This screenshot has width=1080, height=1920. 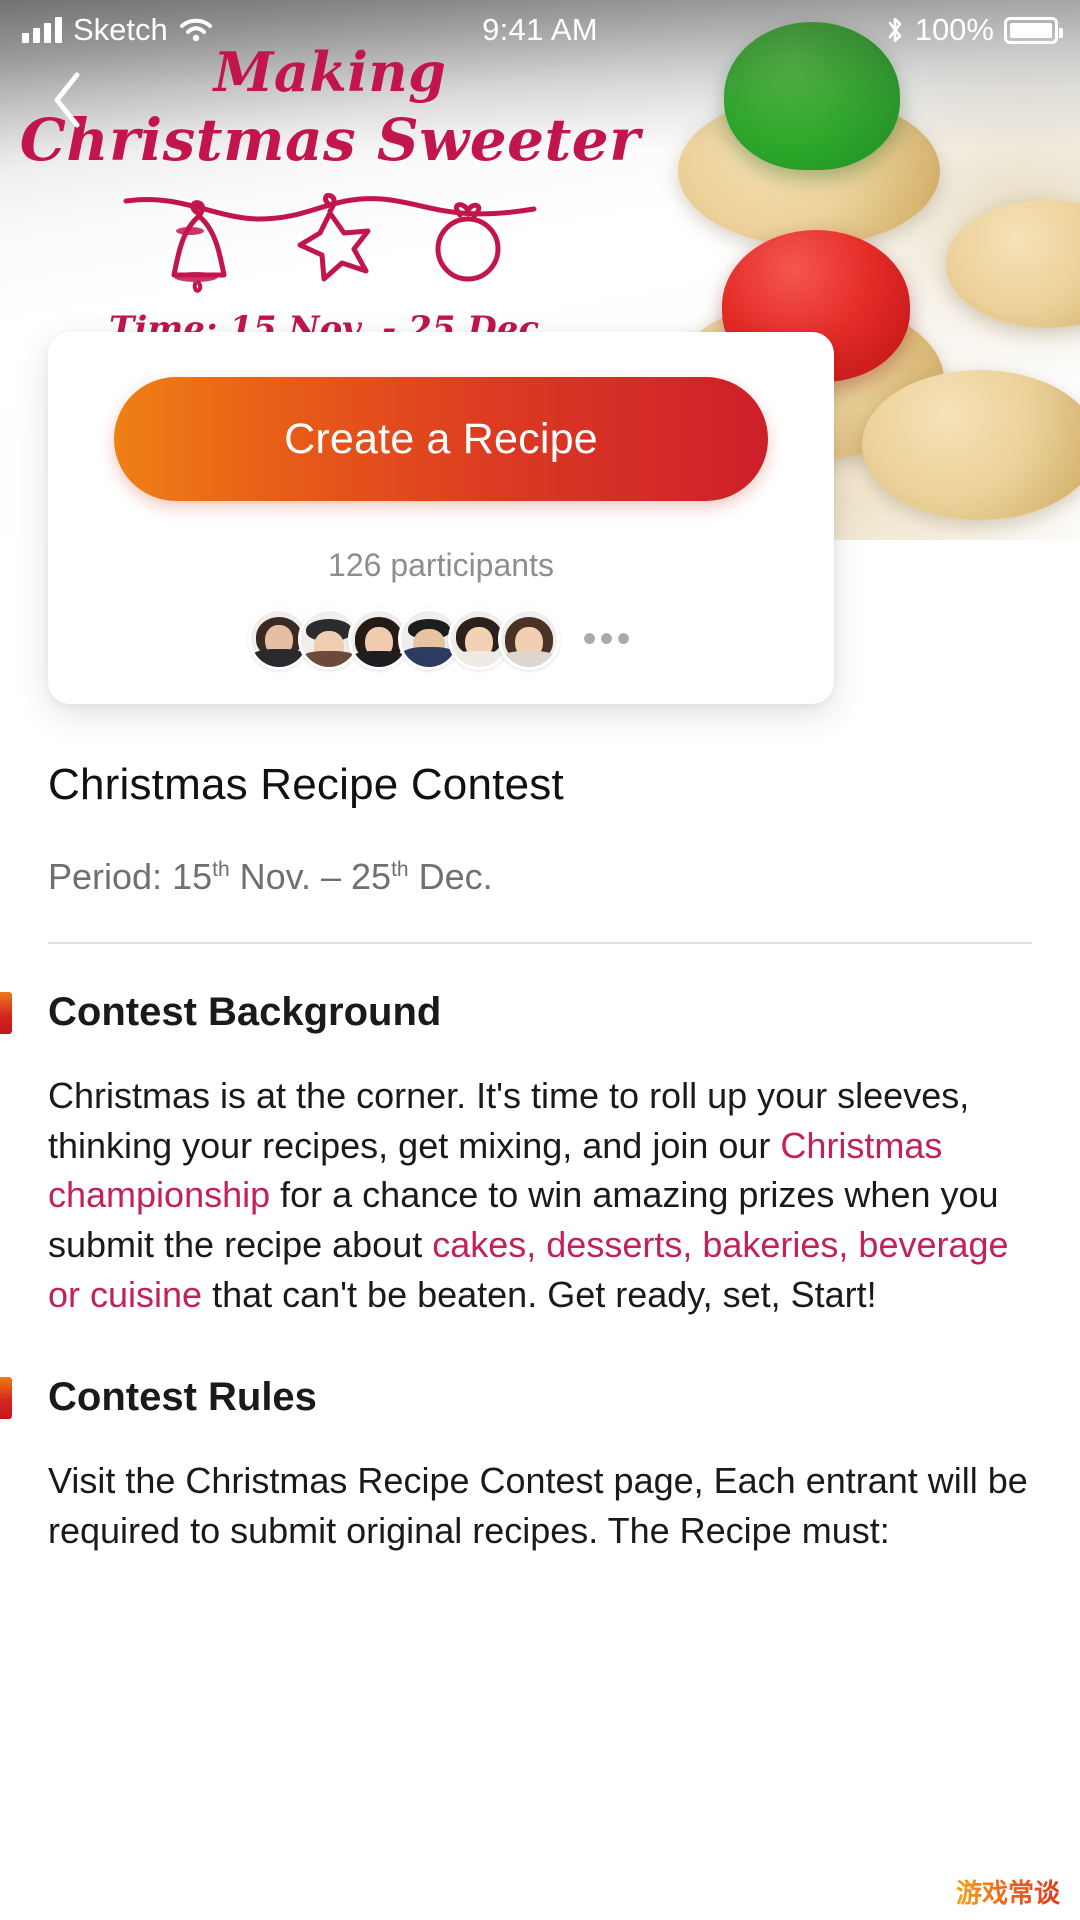 What do you see at coordinates (830, 30) in the screenshot?
I see `status-bar-right: 100%` at bounding box center [830, 30].